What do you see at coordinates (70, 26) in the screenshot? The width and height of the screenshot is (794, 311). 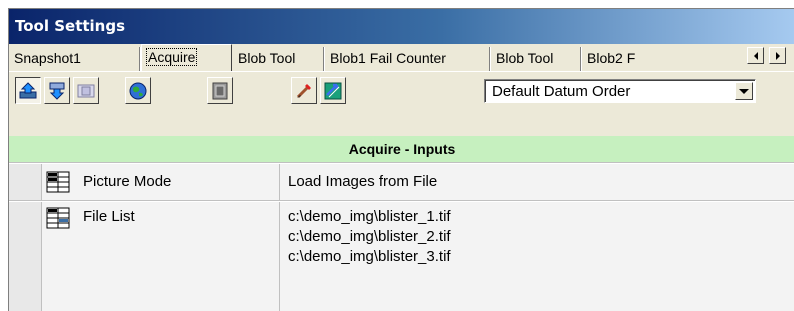 I see `window-title: Tool Settings` at bounding box center [70, 26].